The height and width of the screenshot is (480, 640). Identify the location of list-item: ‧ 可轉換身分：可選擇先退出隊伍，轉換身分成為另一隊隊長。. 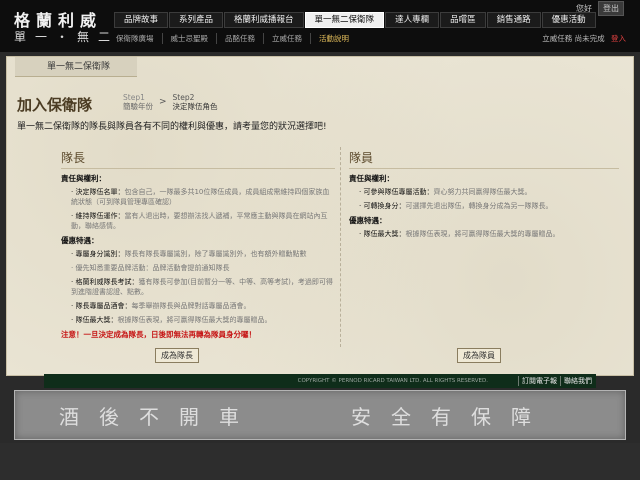
(456, 206).